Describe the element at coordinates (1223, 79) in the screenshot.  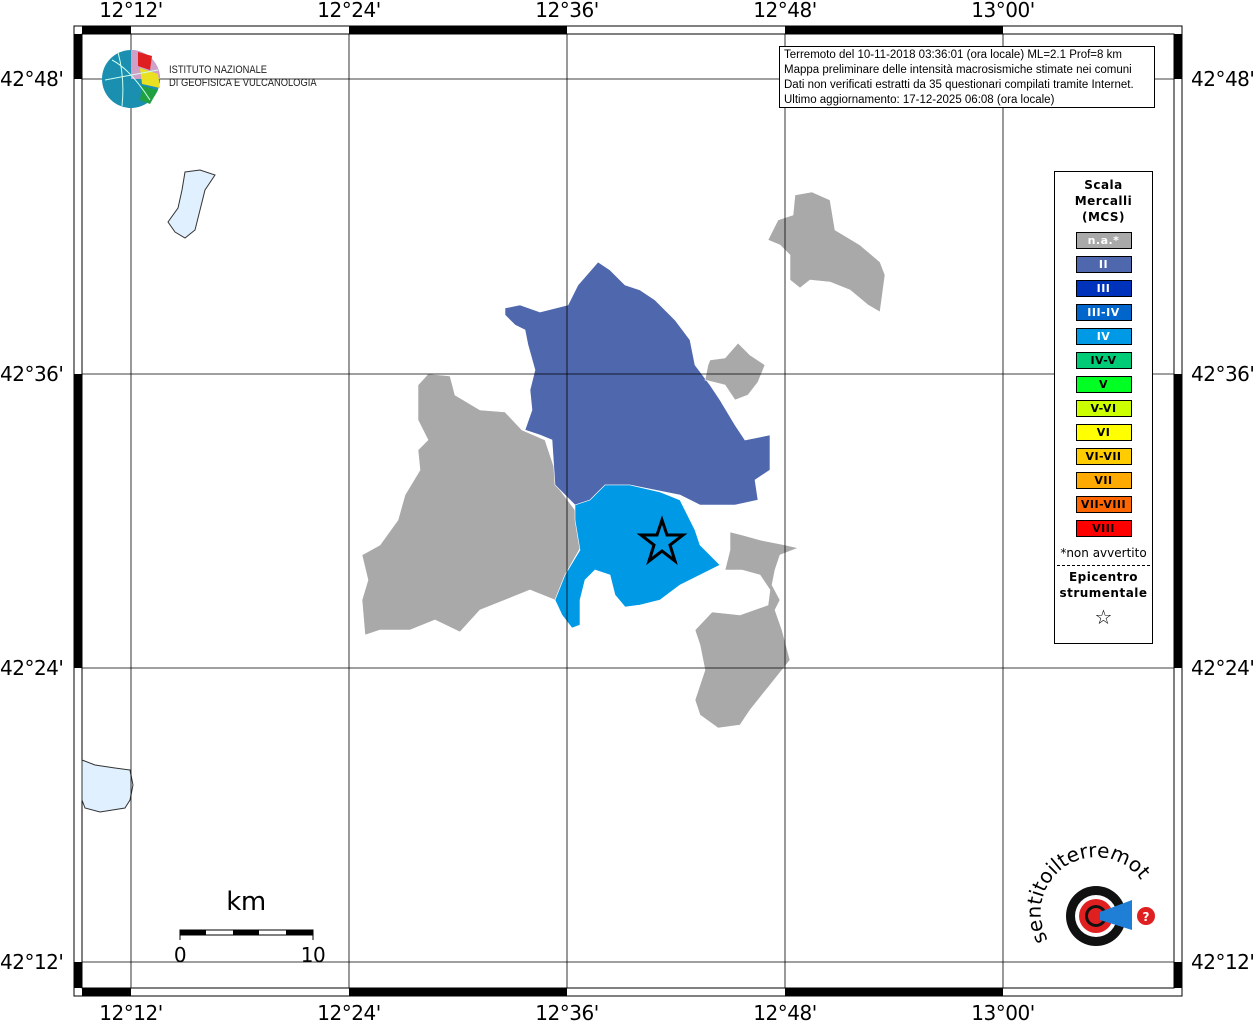
I see `lat-label-right: 42°48'` at that location.